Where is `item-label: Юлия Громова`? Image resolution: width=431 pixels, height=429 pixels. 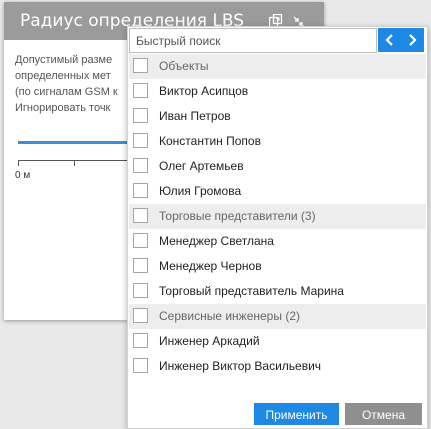 item-label: Юлия Громова is located at coordinates (200, 191).